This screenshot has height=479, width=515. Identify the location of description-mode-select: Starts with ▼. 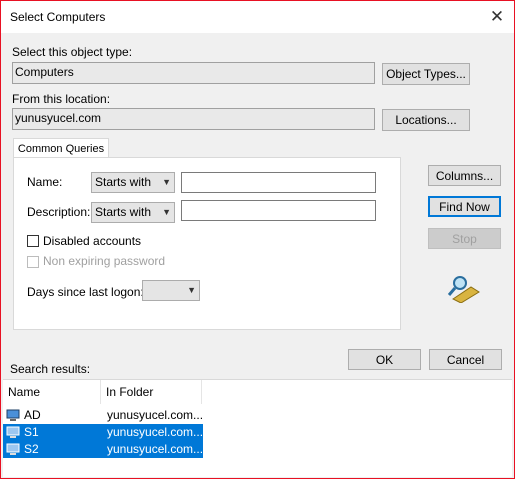
(133, 212).